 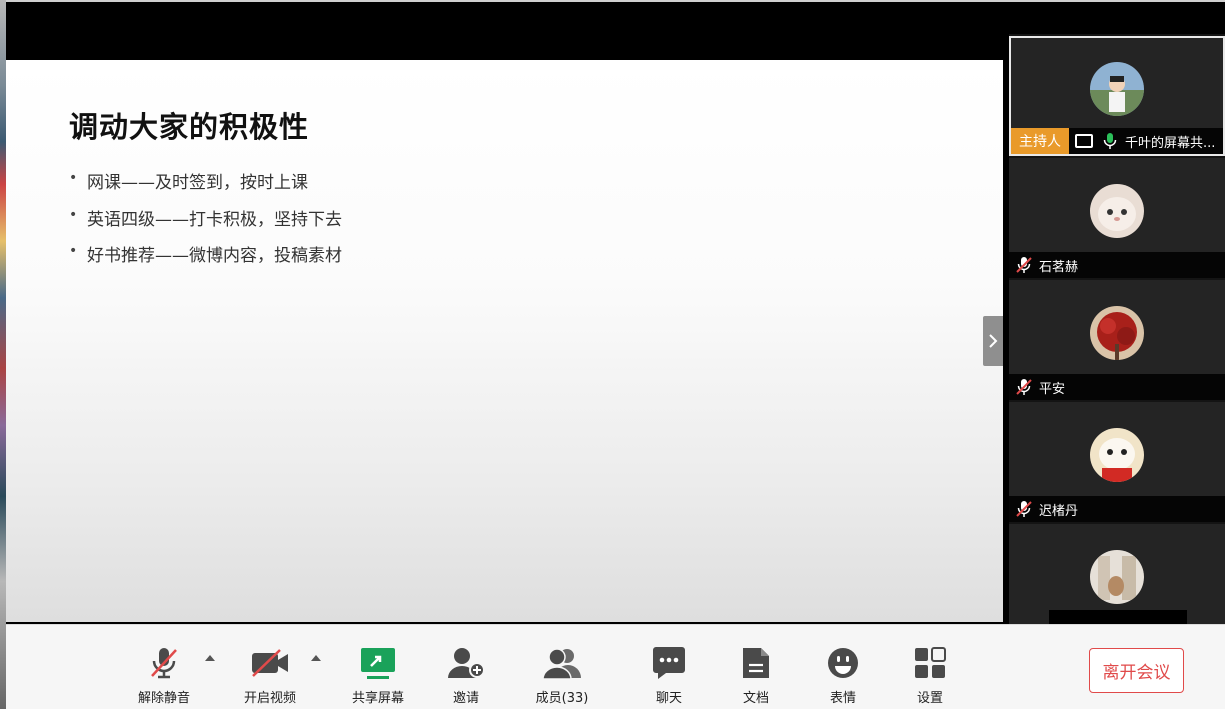 I want to click on settings-button: 设置, so click(x=930, y=674).